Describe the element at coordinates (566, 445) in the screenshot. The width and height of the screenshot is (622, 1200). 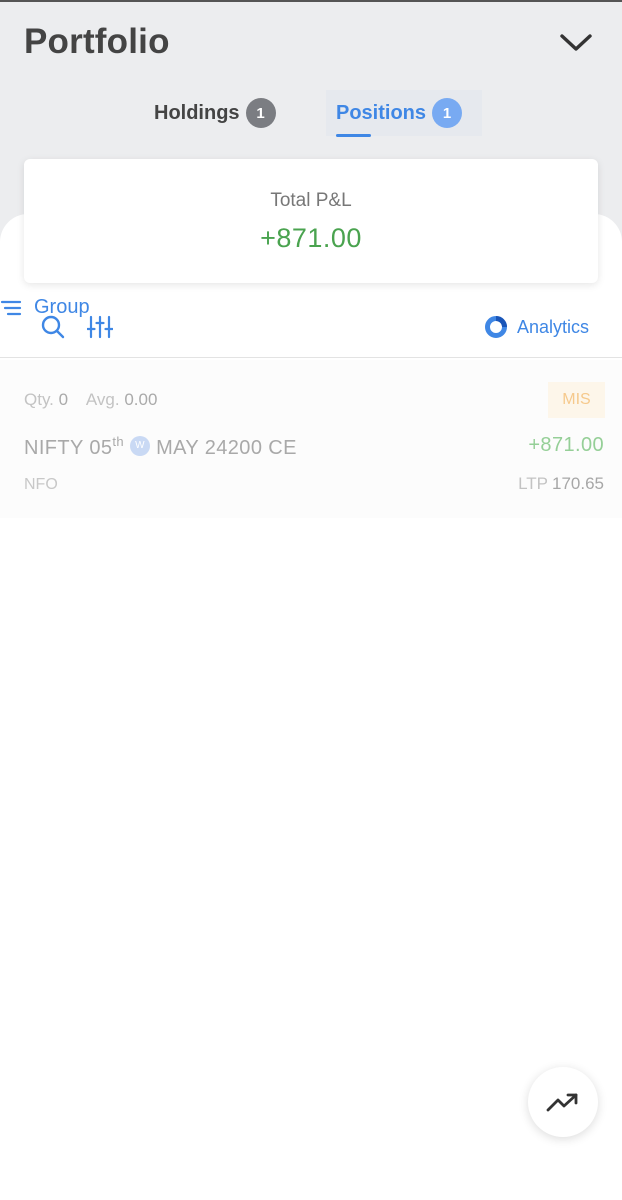
I see `position-pnl: +871.00` at that location.